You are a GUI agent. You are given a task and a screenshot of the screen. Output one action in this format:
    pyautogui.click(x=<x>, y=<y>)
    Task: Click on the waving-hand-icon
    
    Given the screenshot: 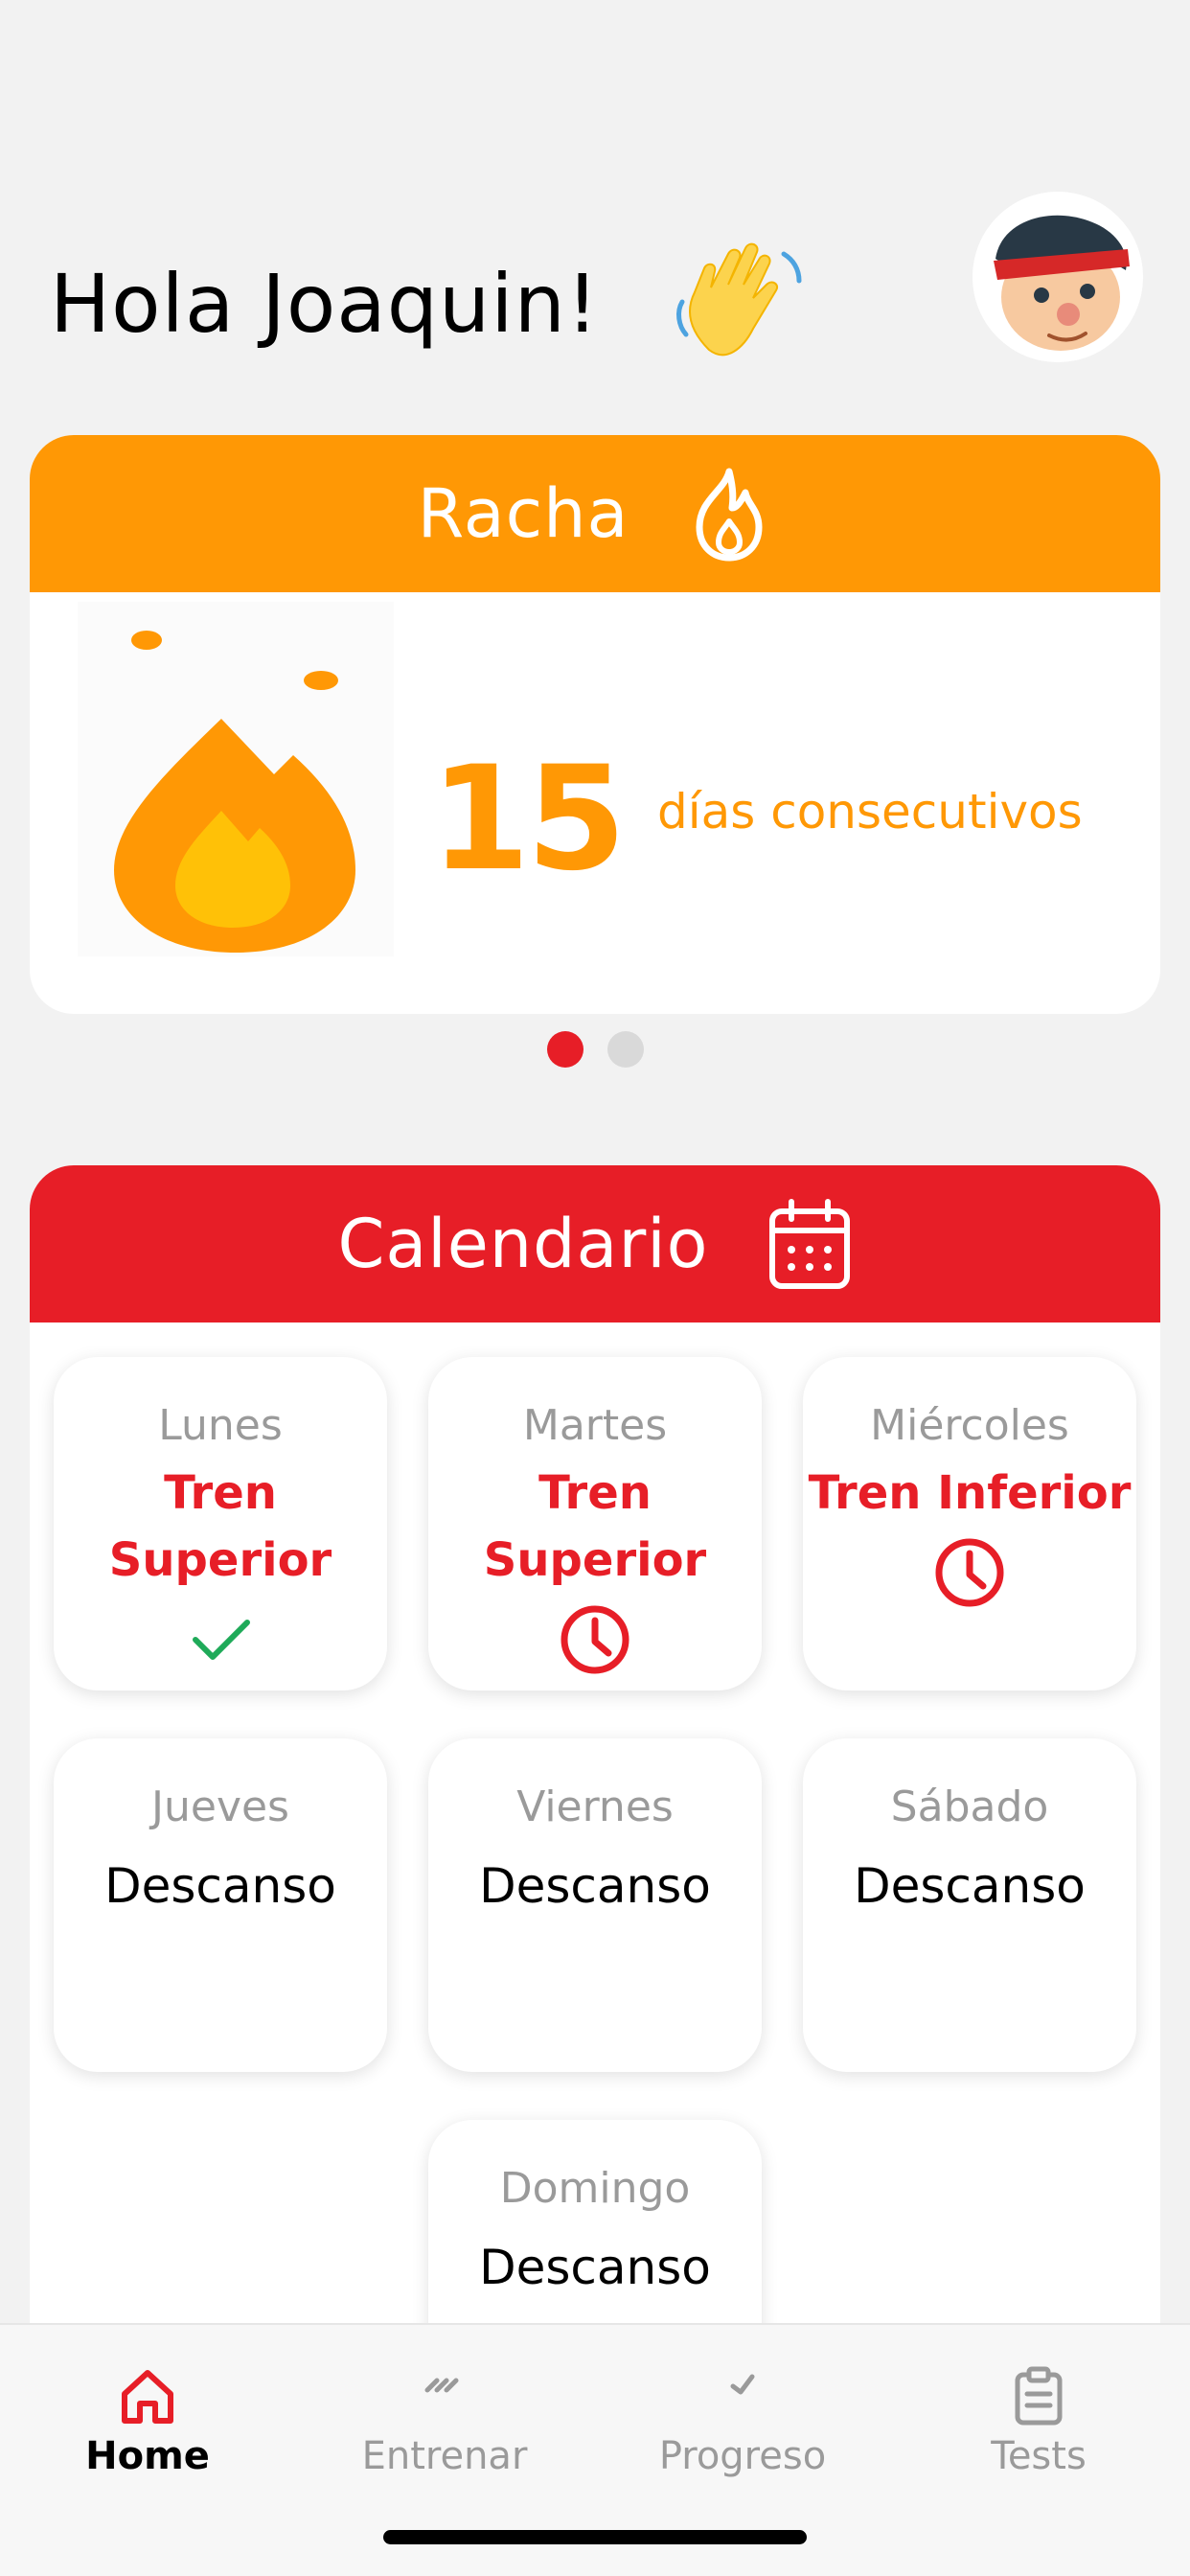 What is the action you would take?
    pyautogui.click(x=739, y=299)
    